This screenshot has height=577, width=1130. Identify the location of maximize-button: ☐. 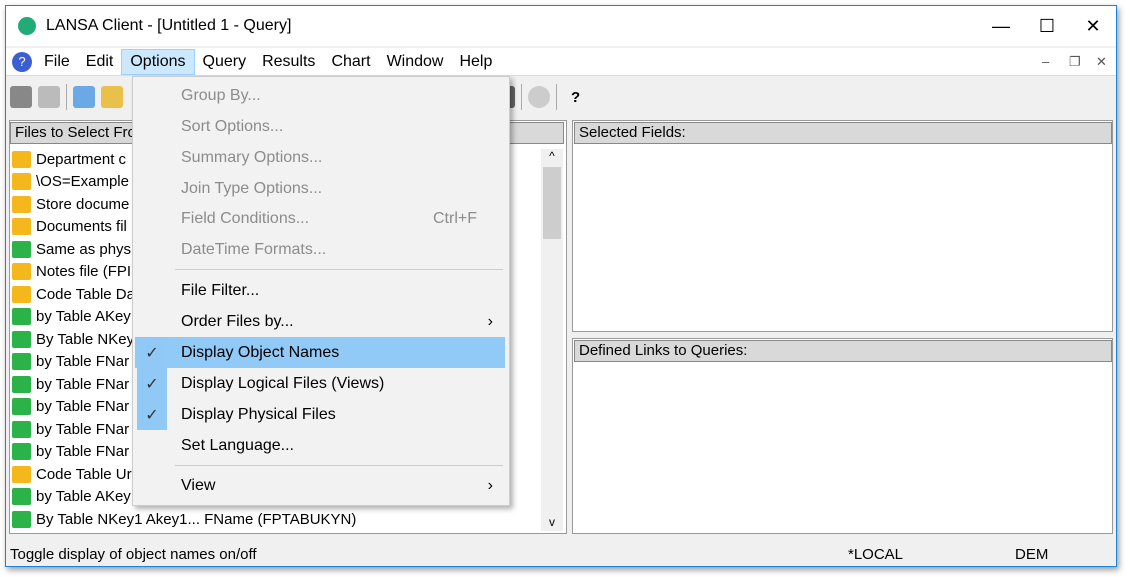
(1047, 26).